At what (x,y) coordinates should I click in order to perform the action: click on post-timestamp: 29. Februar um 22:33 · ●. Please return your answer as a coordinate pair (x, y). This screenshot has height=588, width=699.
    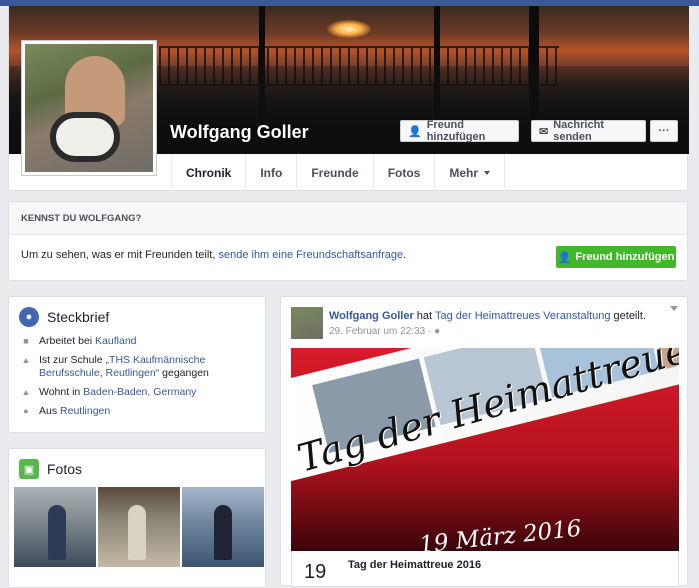
    Looking at the image, I should click on (384, 331).